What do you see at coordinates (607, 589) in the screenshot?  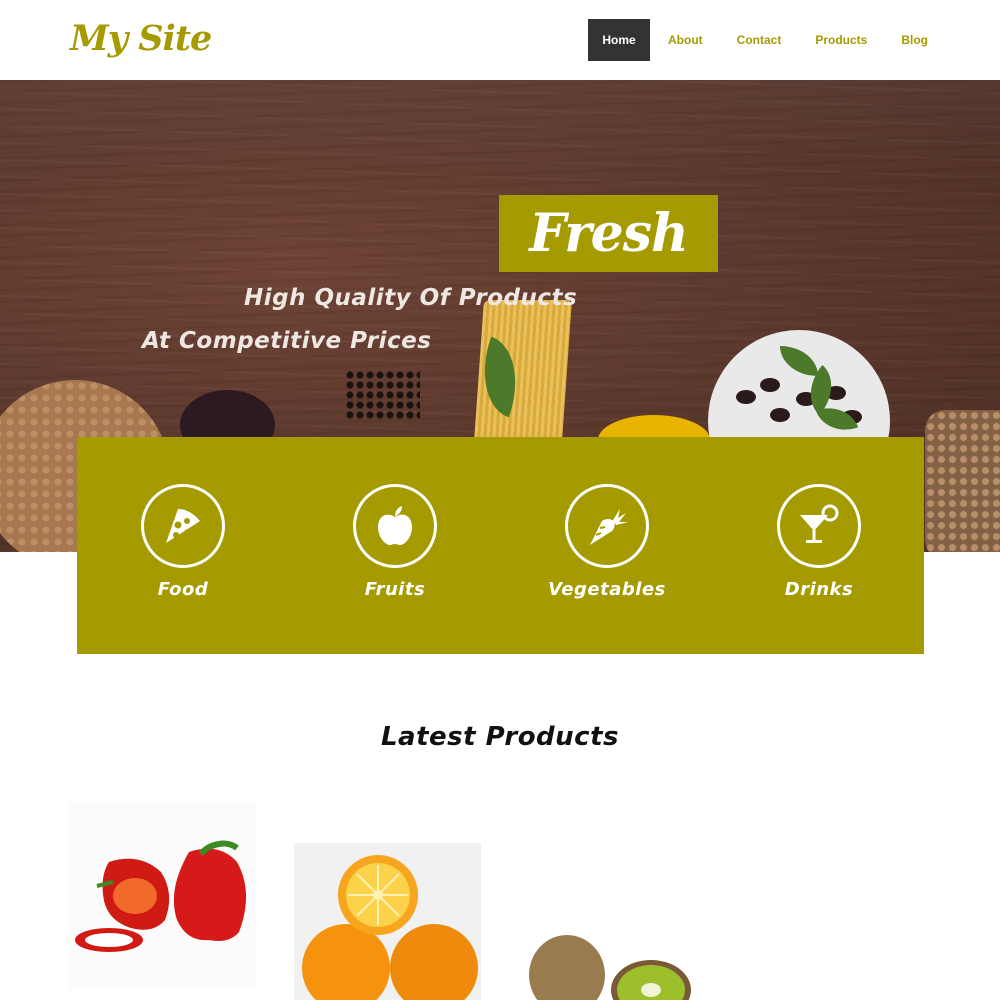 I see `category-vegetables-label: Vegetables` at bounding box center [607, 589].